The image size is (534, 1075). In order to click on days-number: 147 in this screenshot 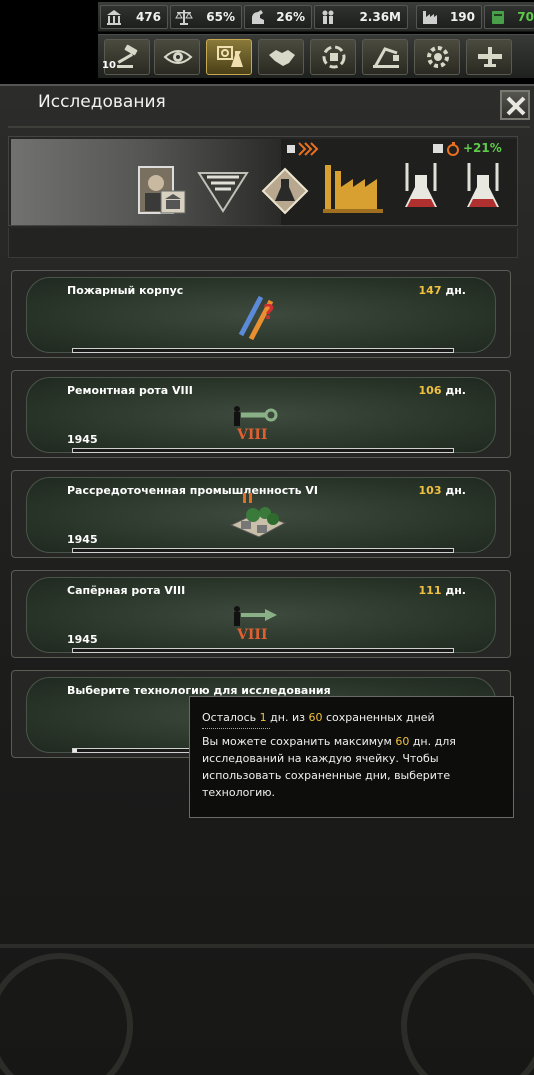, I will do `click(430, 290)`.